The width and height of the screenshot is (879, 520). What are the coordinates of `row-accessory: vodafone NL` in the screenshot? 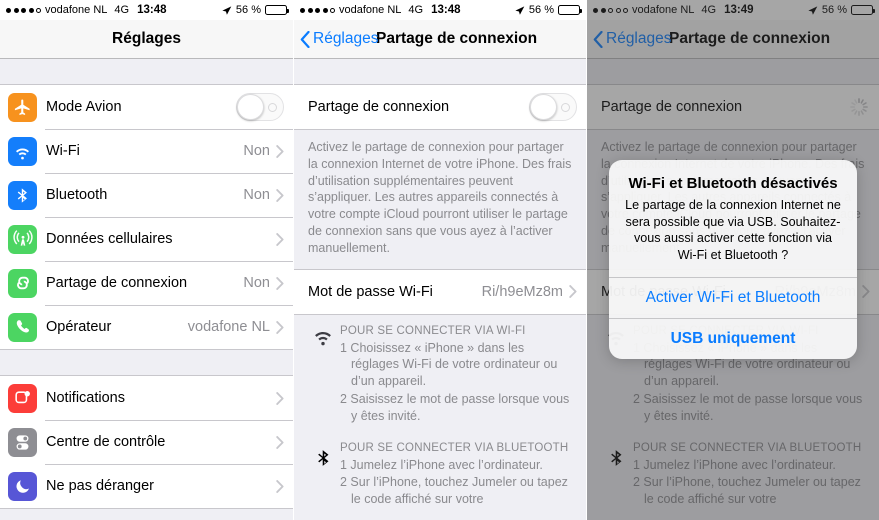 It's located at (236, 327).